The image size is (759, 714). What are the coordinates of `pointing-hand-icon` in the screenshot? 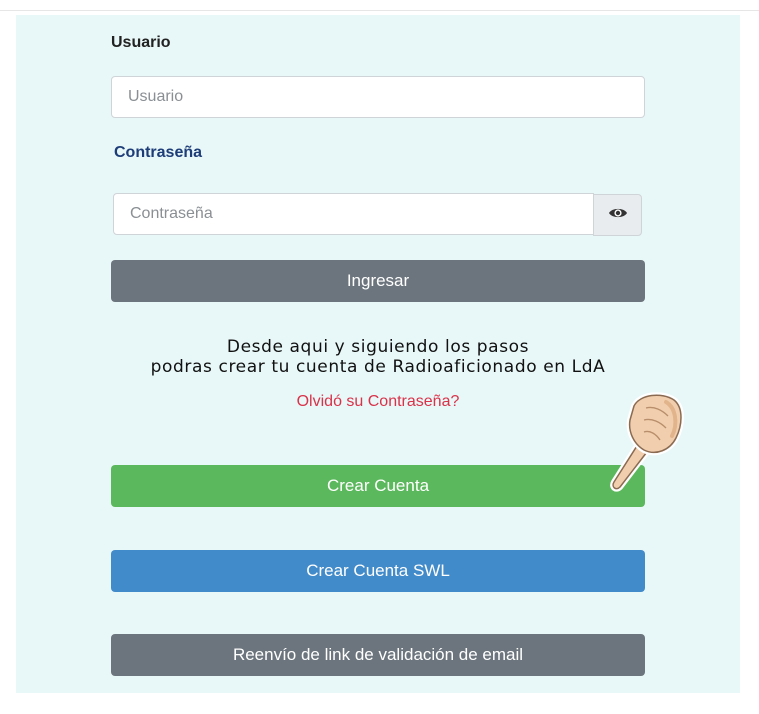 It's located at (645, 441).